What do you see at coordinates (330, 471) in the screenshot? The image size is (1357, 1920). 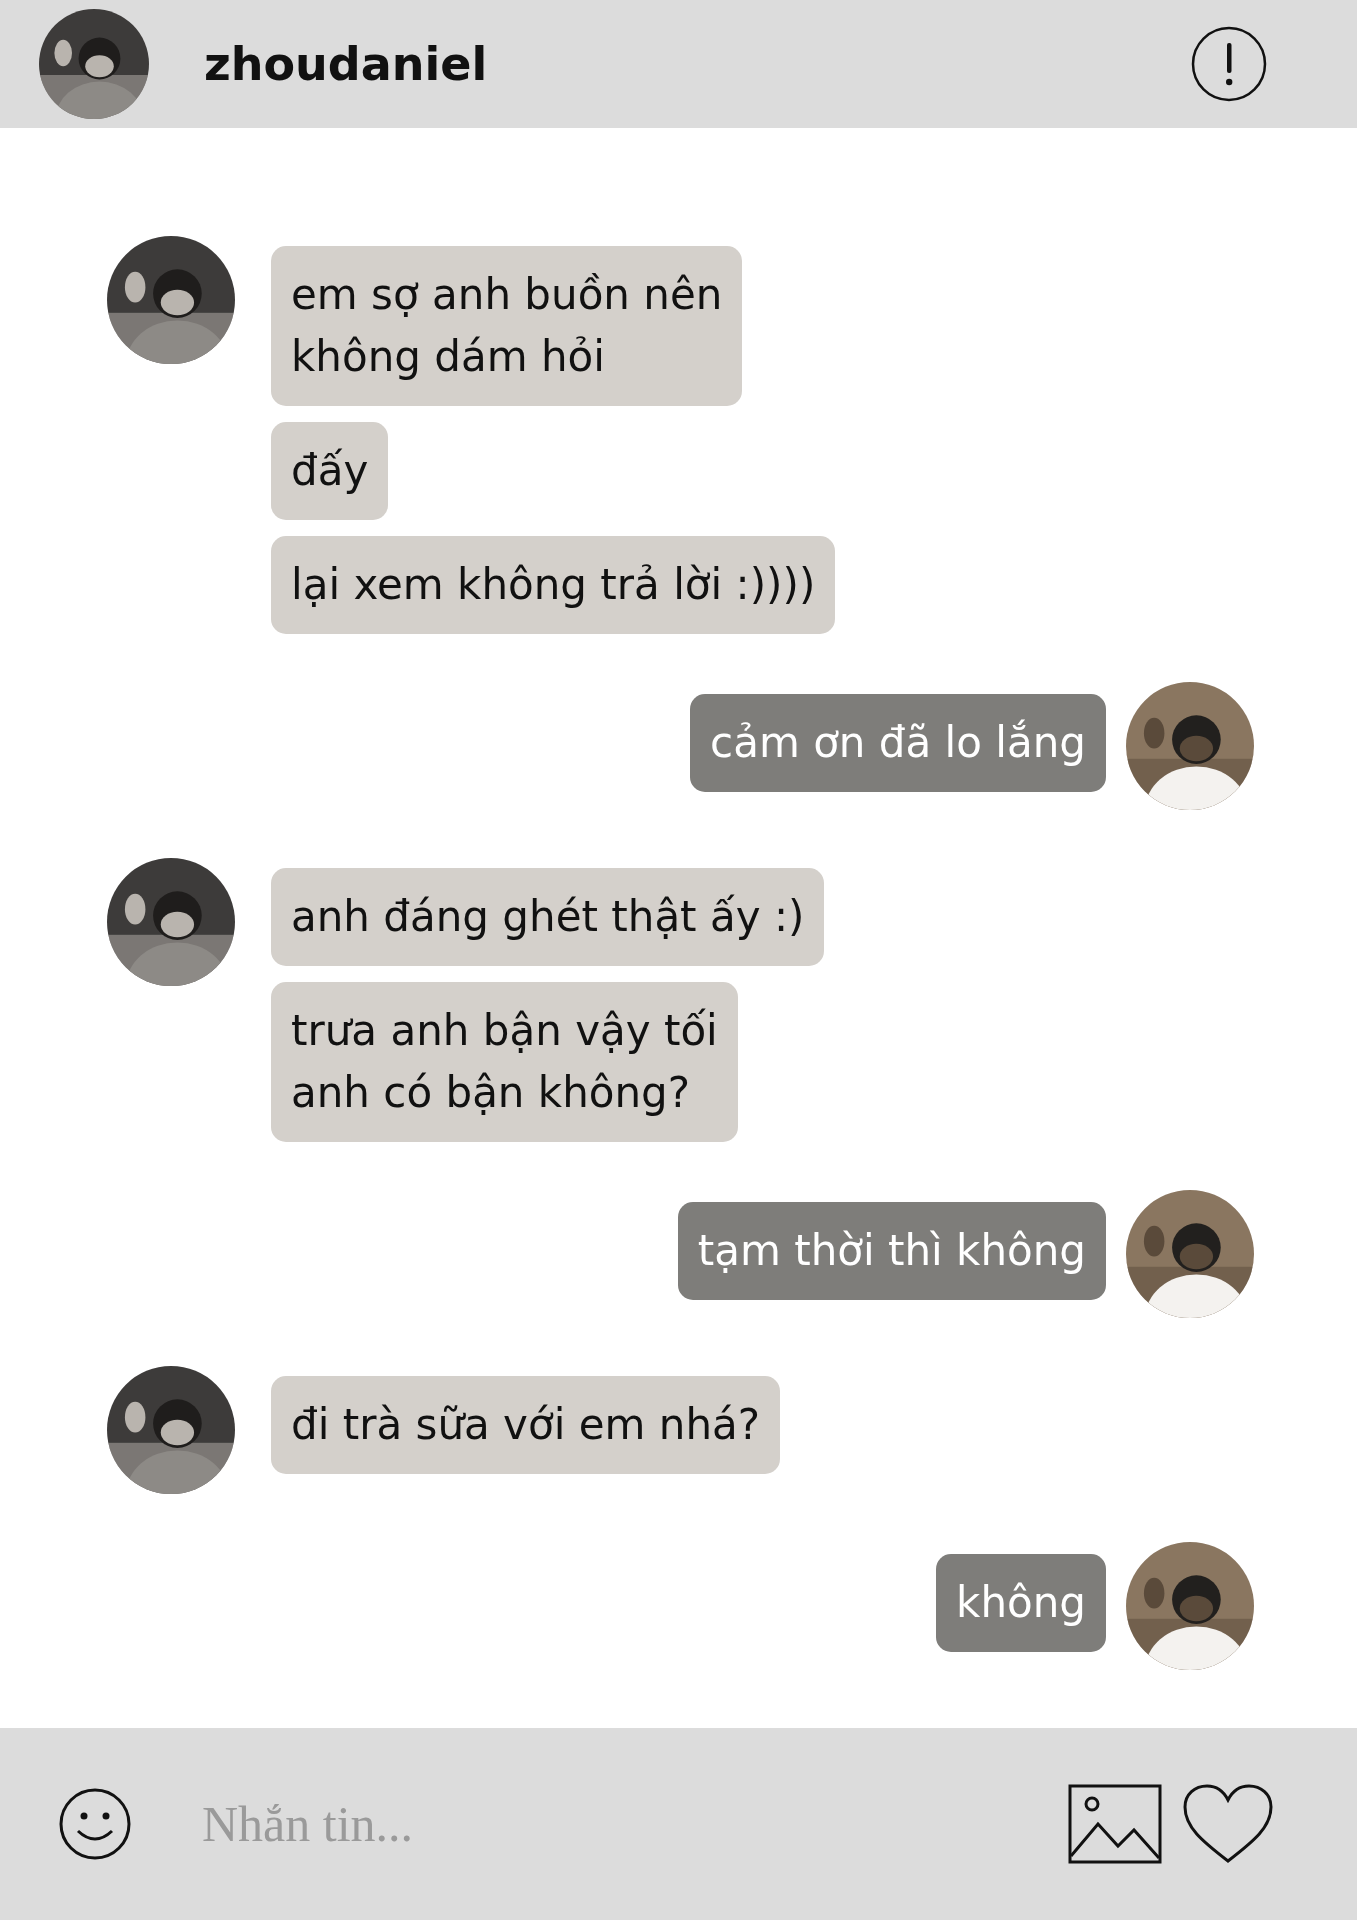 I see `message-bubble: đấy` at bounding box center [330, 471].